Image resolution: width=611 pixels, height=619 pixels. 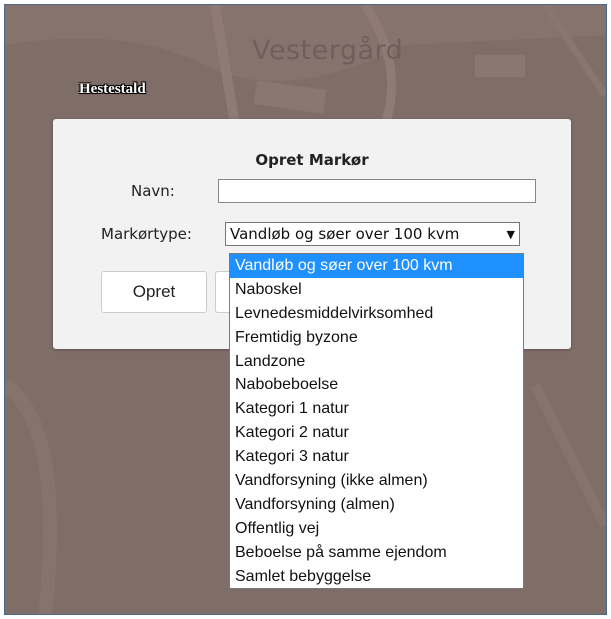 What do you see at coordinates (153, 191) in the screenshot?
I see `name-label: Navn:` at bounding box center [153, 191].